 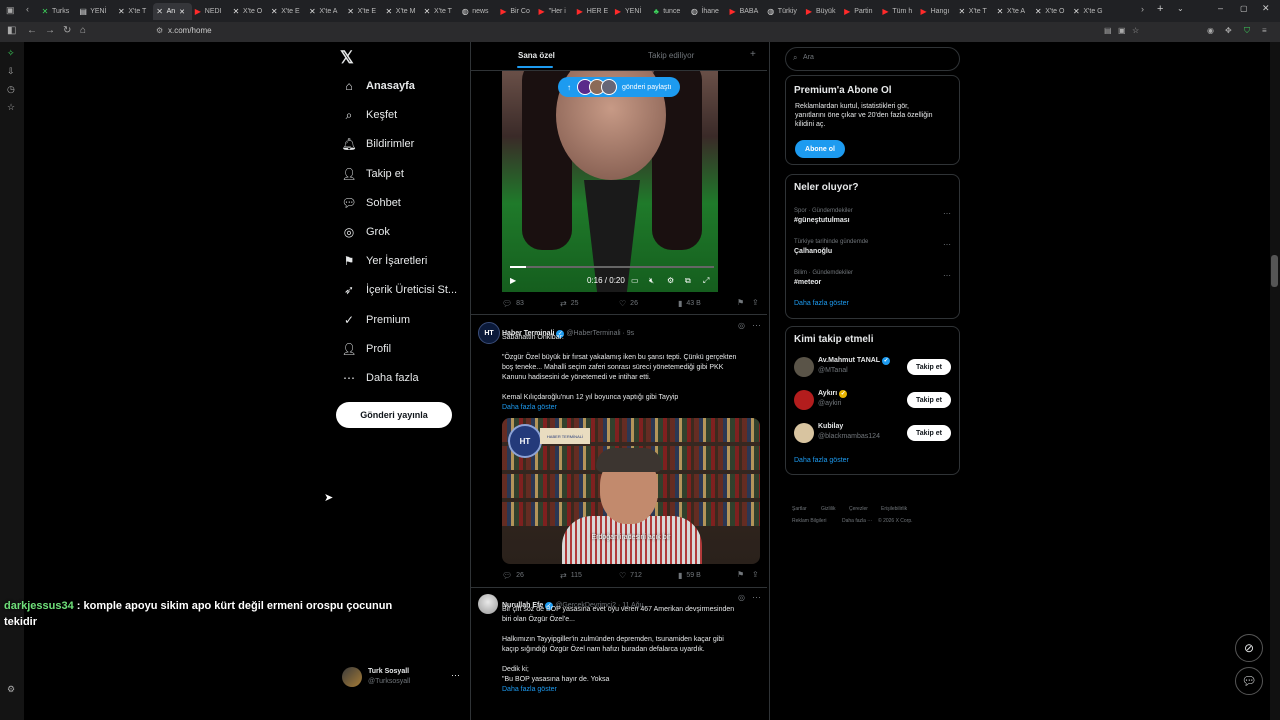 What do you see at coordinates (366, 349) in the screenshot?
I see `sidebar-item-profil: 👤︎ Profil` at bounding box center [366, 349].